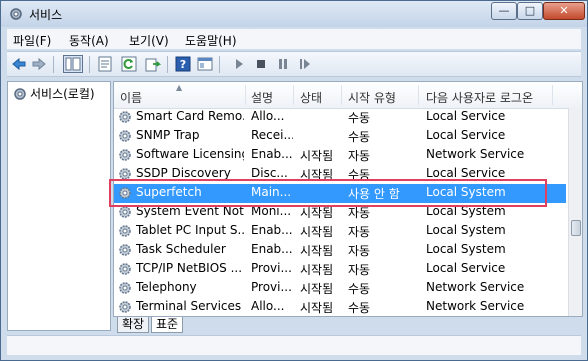 The width and height of the screenshot is (588, 361). Describe the element at coordinates (340, 193) in the screenshot. I see `table-row-selected: Superfetch Main... 사용 안 함 Local System` at that location.